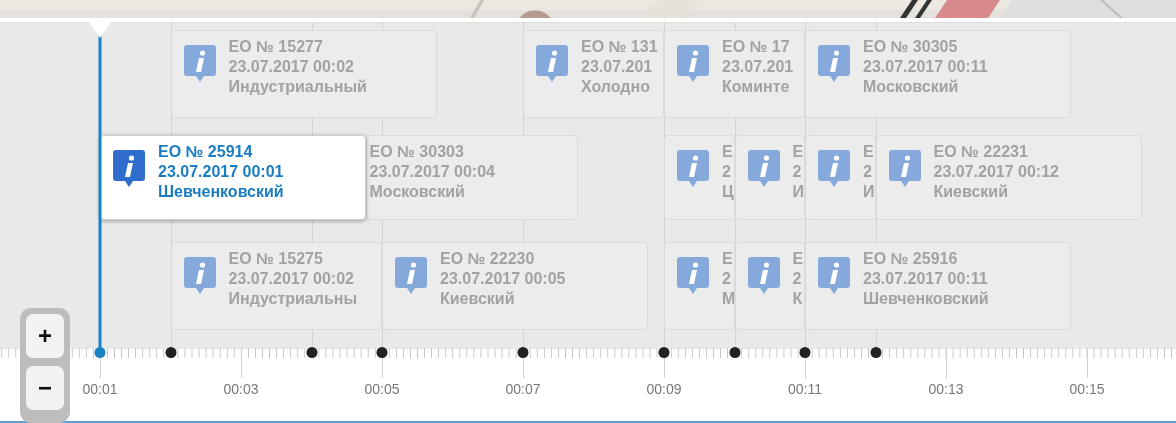 Image resolution: width=1176 pixels, height=423 pixels. I want to click on event-number: ЕО № 131, so click(619, 47).